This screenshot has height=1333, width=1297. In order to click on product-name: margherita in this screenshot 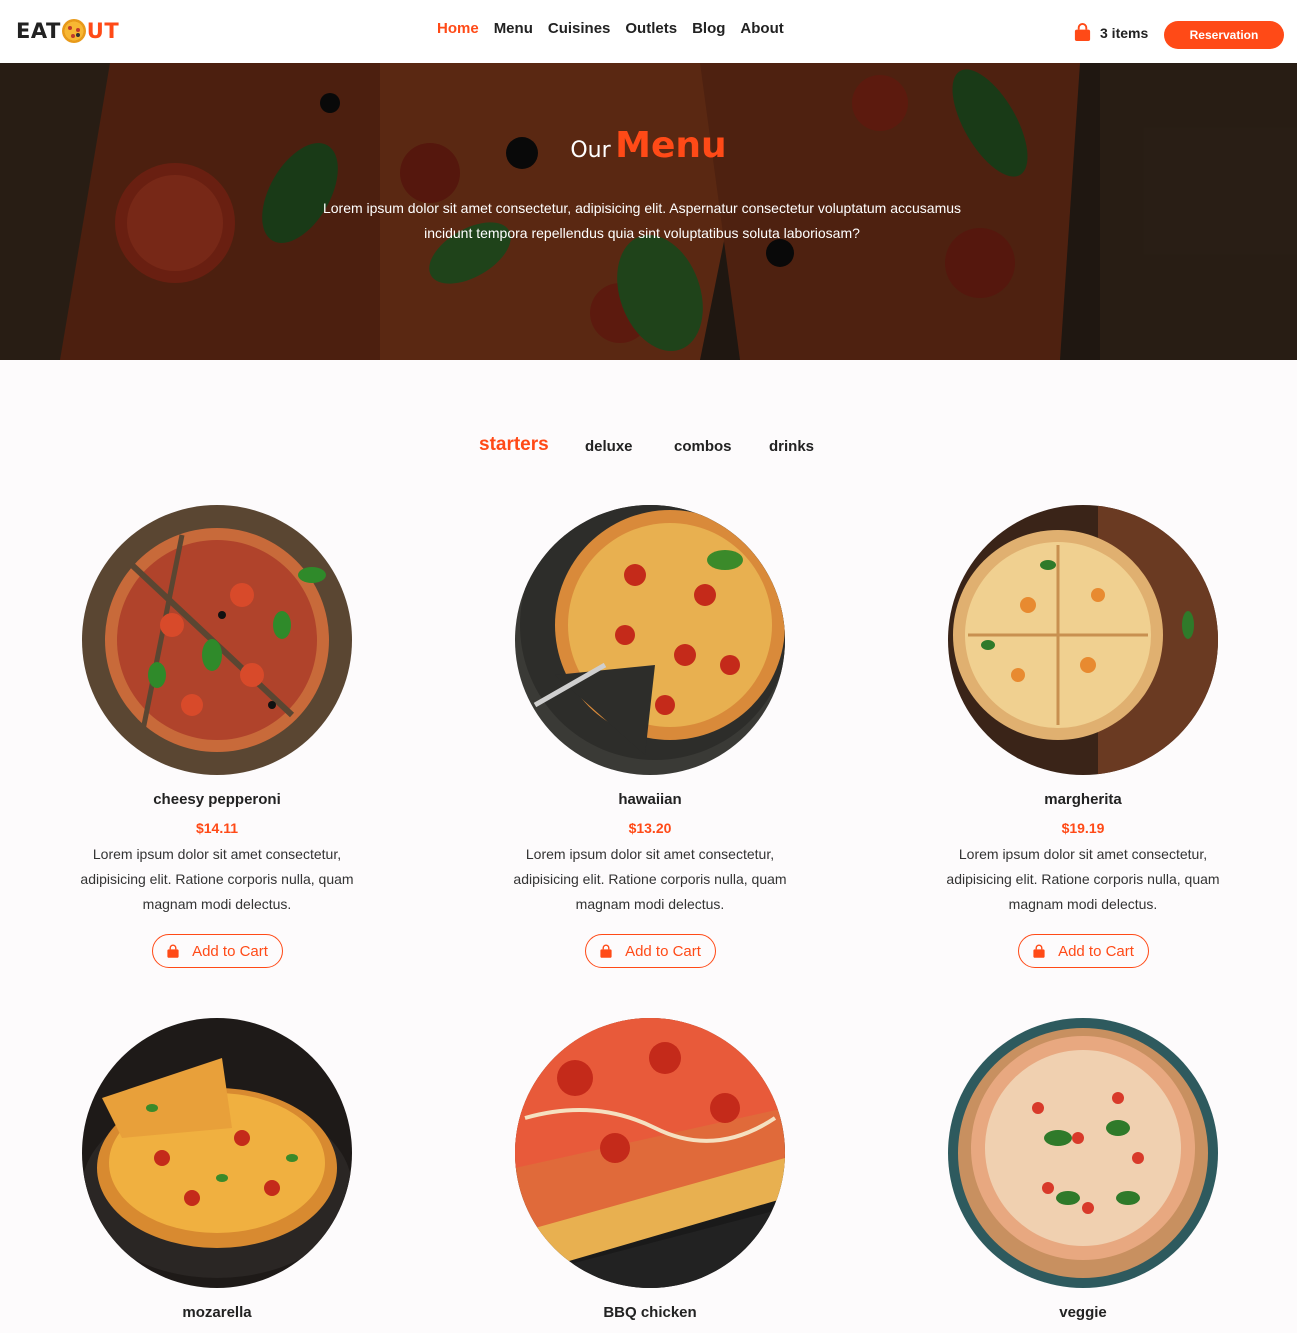, I will do `click(1083, 799)`.